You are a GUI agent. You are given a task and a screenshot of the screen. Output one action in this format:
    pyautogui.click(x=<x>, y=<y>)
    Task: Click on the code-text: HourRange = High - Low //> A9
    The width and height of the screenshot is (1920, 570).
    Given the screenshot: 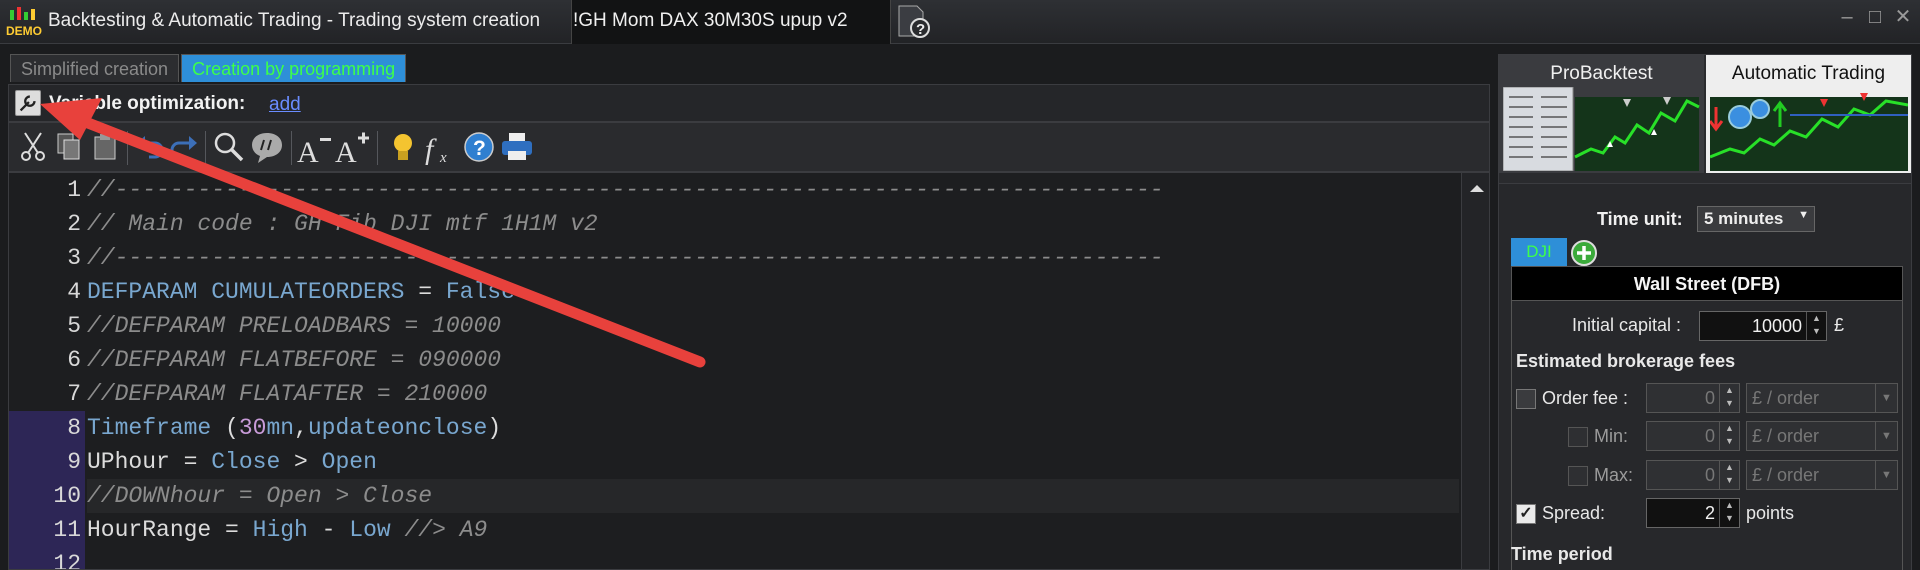 What is the action you would take?
    pyautogui.click(x=287, y=530)
    